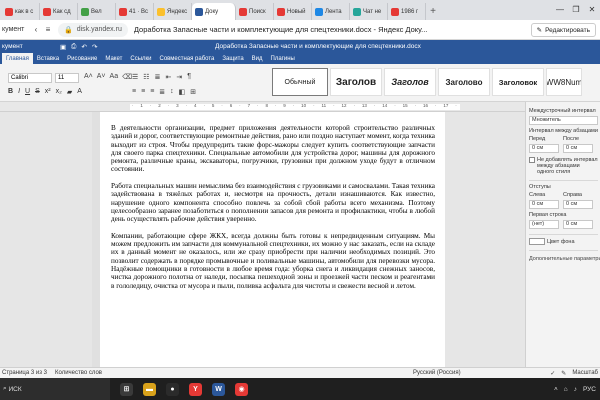 Image resolution: width=600 pixels, height=400 pixels. What do you see at coordinates (186, 58) in the screenshot?
I see `ribbon-tab: Совместная работа` at bounding box center [186, 58].